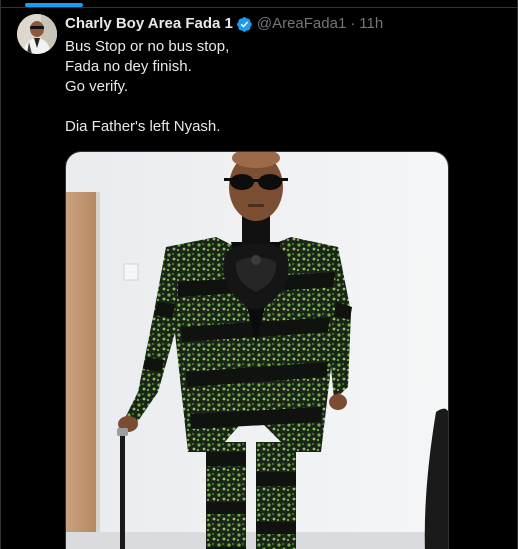 The image size is (518, 549). Describe the element at coordinates (97, 86) in the screenshot. I see `tweet-text-line: Go verify.` at that location.